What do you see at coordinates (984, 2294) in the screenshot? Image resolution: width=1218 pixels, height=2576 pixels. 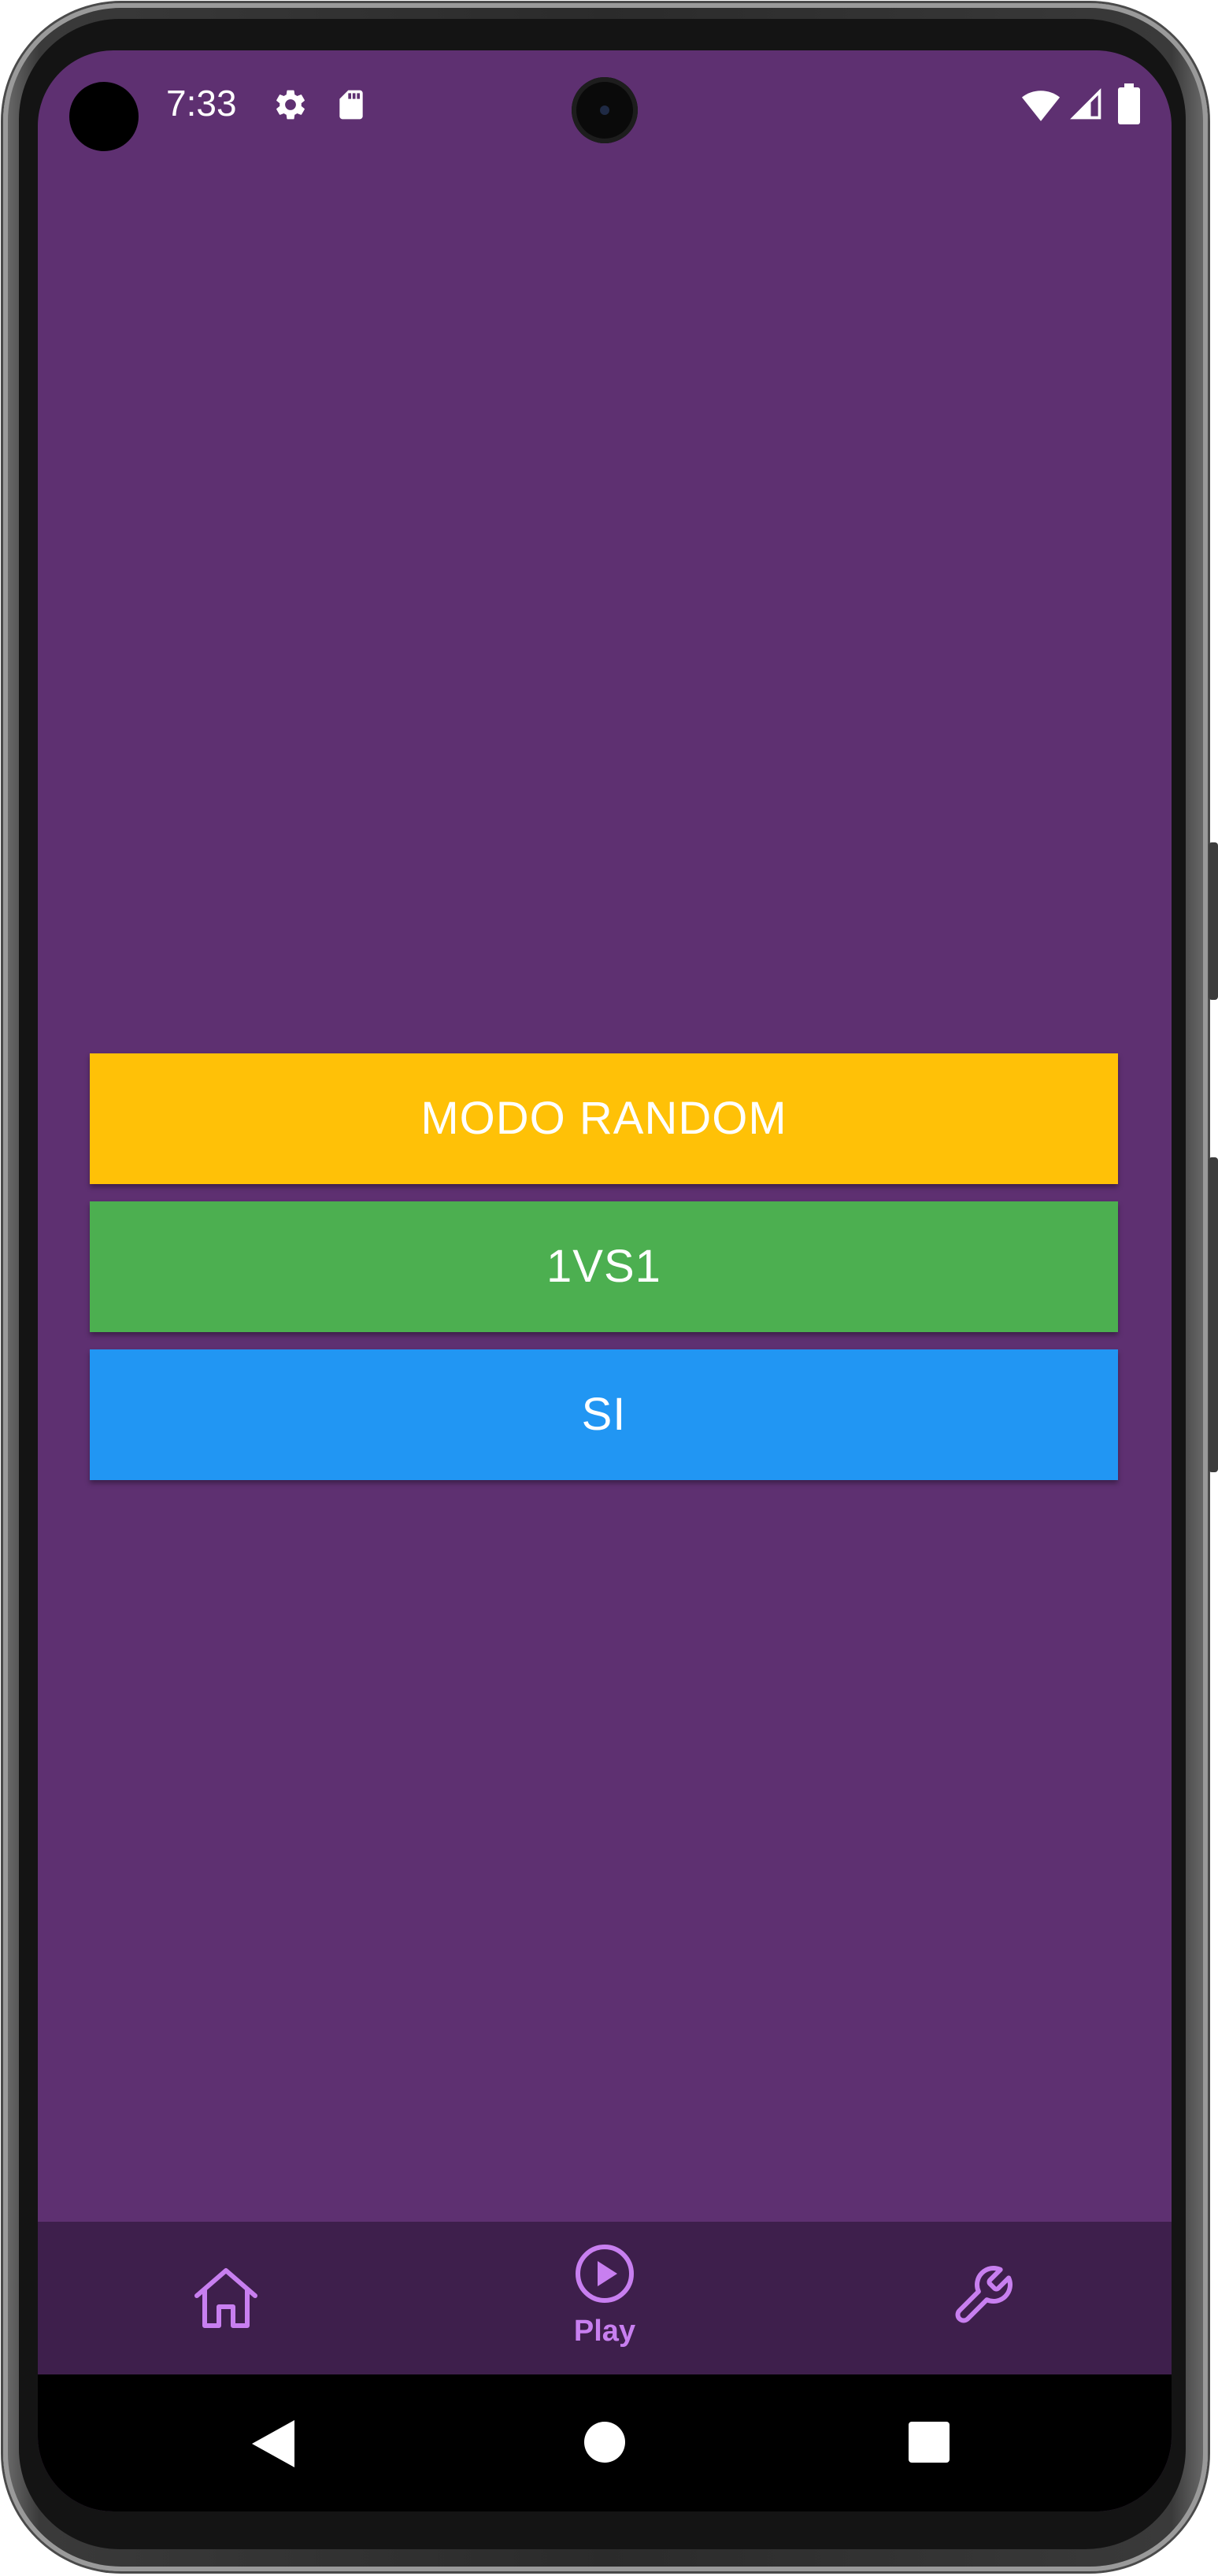 I see `wrench-icon` at bounding box center [984, 2294].